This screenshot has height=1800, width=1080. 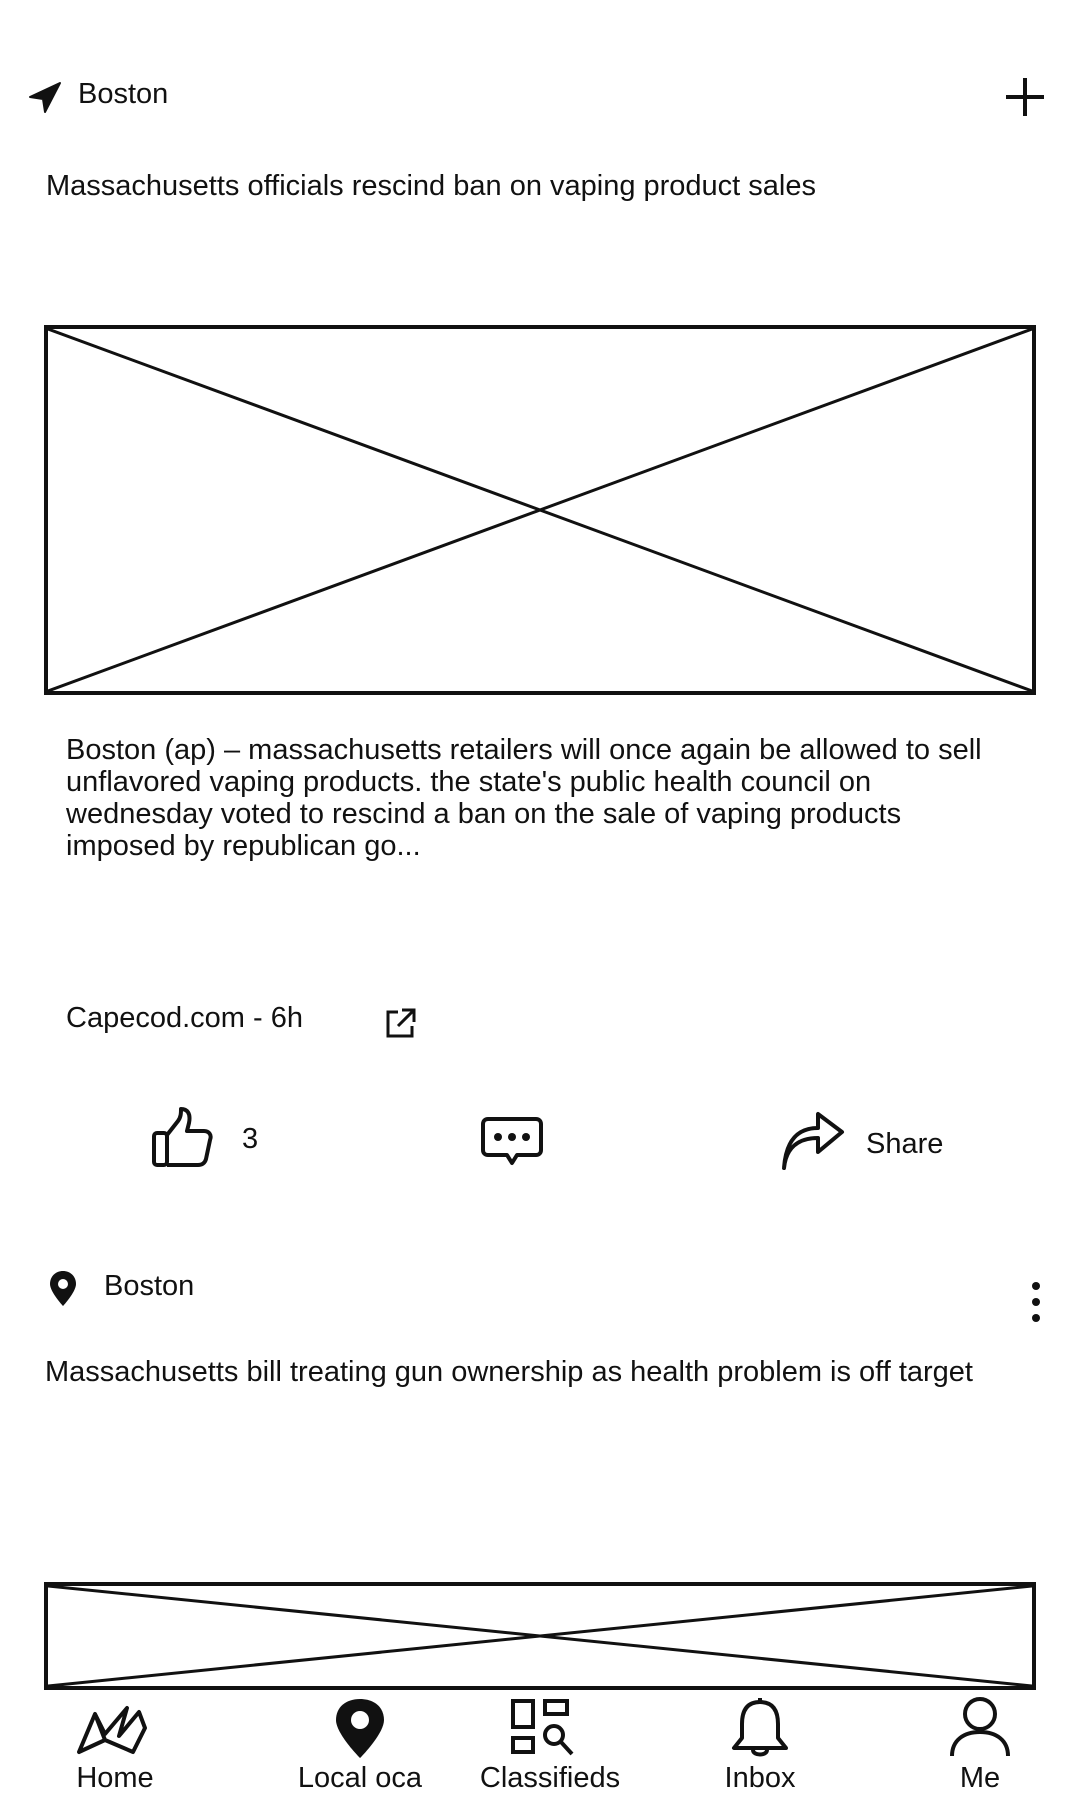 I want to click on post-source: Capecod.com - 6h, so click(x=184, y=1018).